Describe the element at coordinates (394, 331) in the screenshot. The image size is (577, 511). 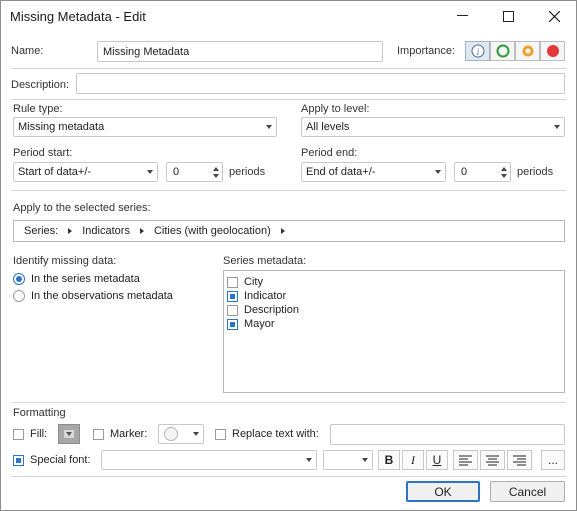
I see `series-metadata-list: City Indicator Description Mayor` at that location.